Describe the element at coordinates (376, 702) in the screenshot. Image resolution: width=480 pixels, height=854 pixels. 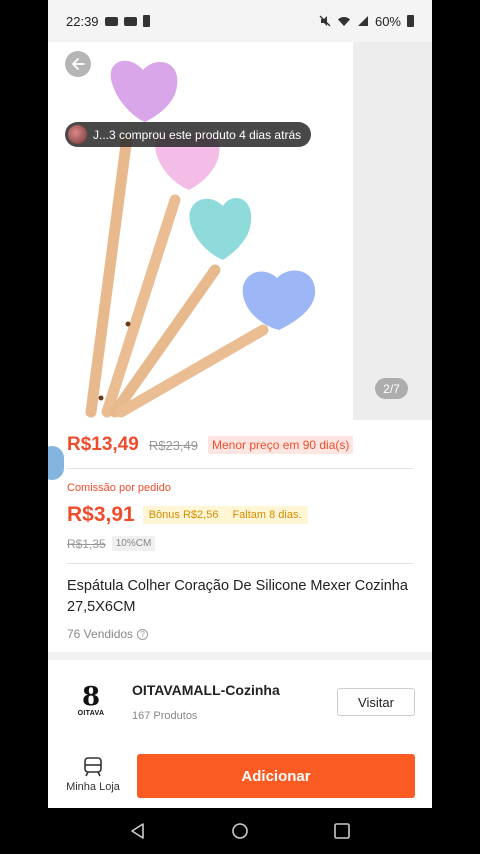
I see `visit-shop-button: Visitar` at that location.